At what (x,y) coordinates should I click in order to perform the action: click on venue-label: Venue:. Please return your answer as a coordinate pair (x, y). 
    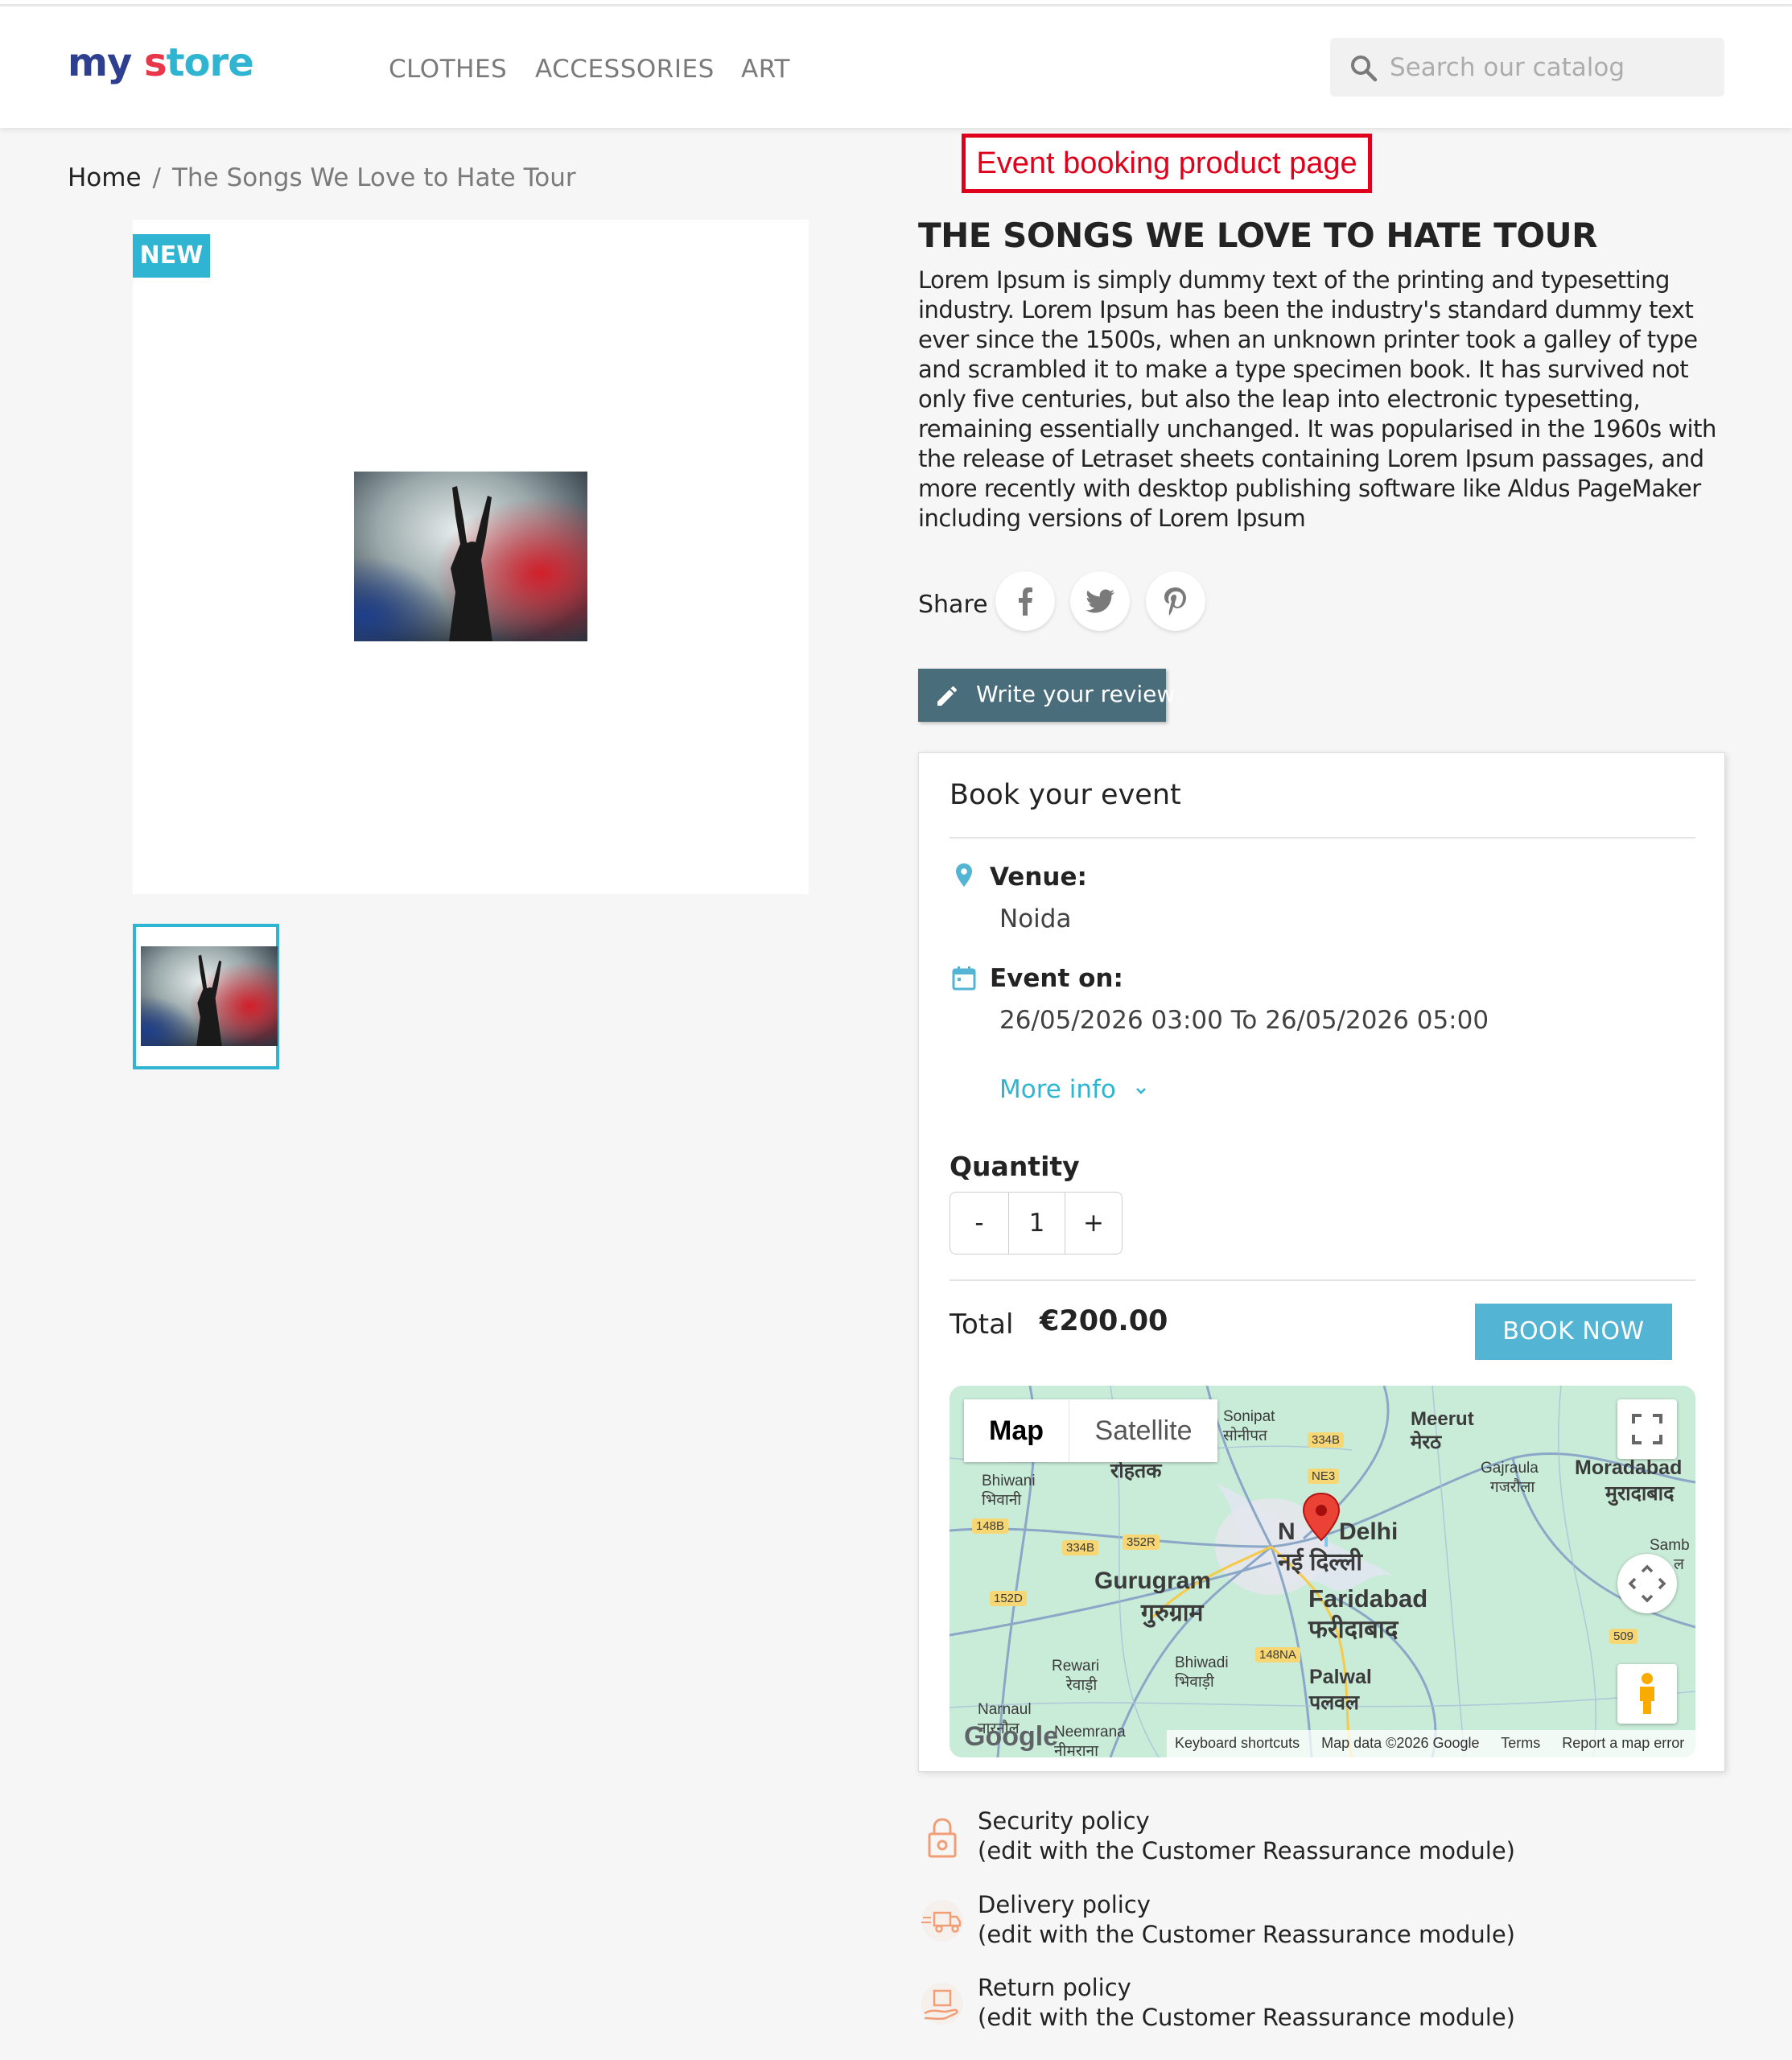
    Looking at the image, I should click on (1038, 877).